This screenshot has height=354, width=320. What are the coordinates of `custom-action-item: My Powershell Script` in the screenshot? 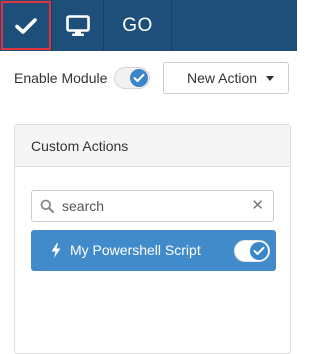 It's located at (153, 250).